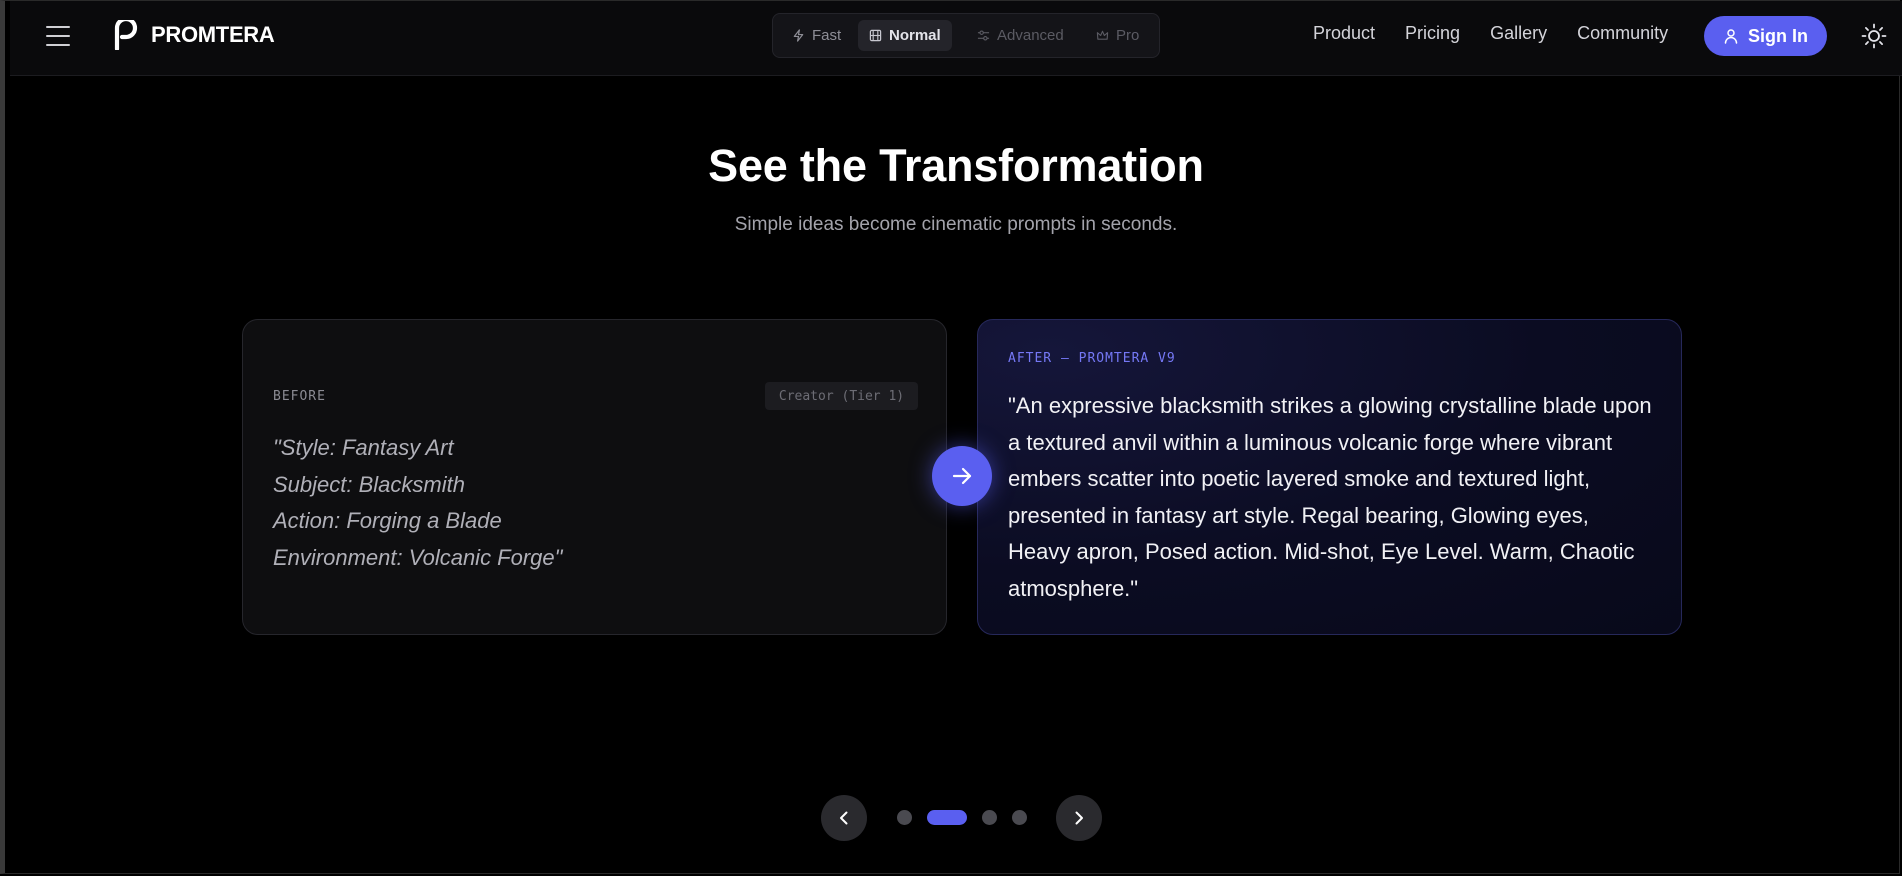 The height and width of the screenshot is (876, 1902). Describe the element at coordinates (299, 396) in the screenshot. I see `before-tag: BEFORE` at that location.